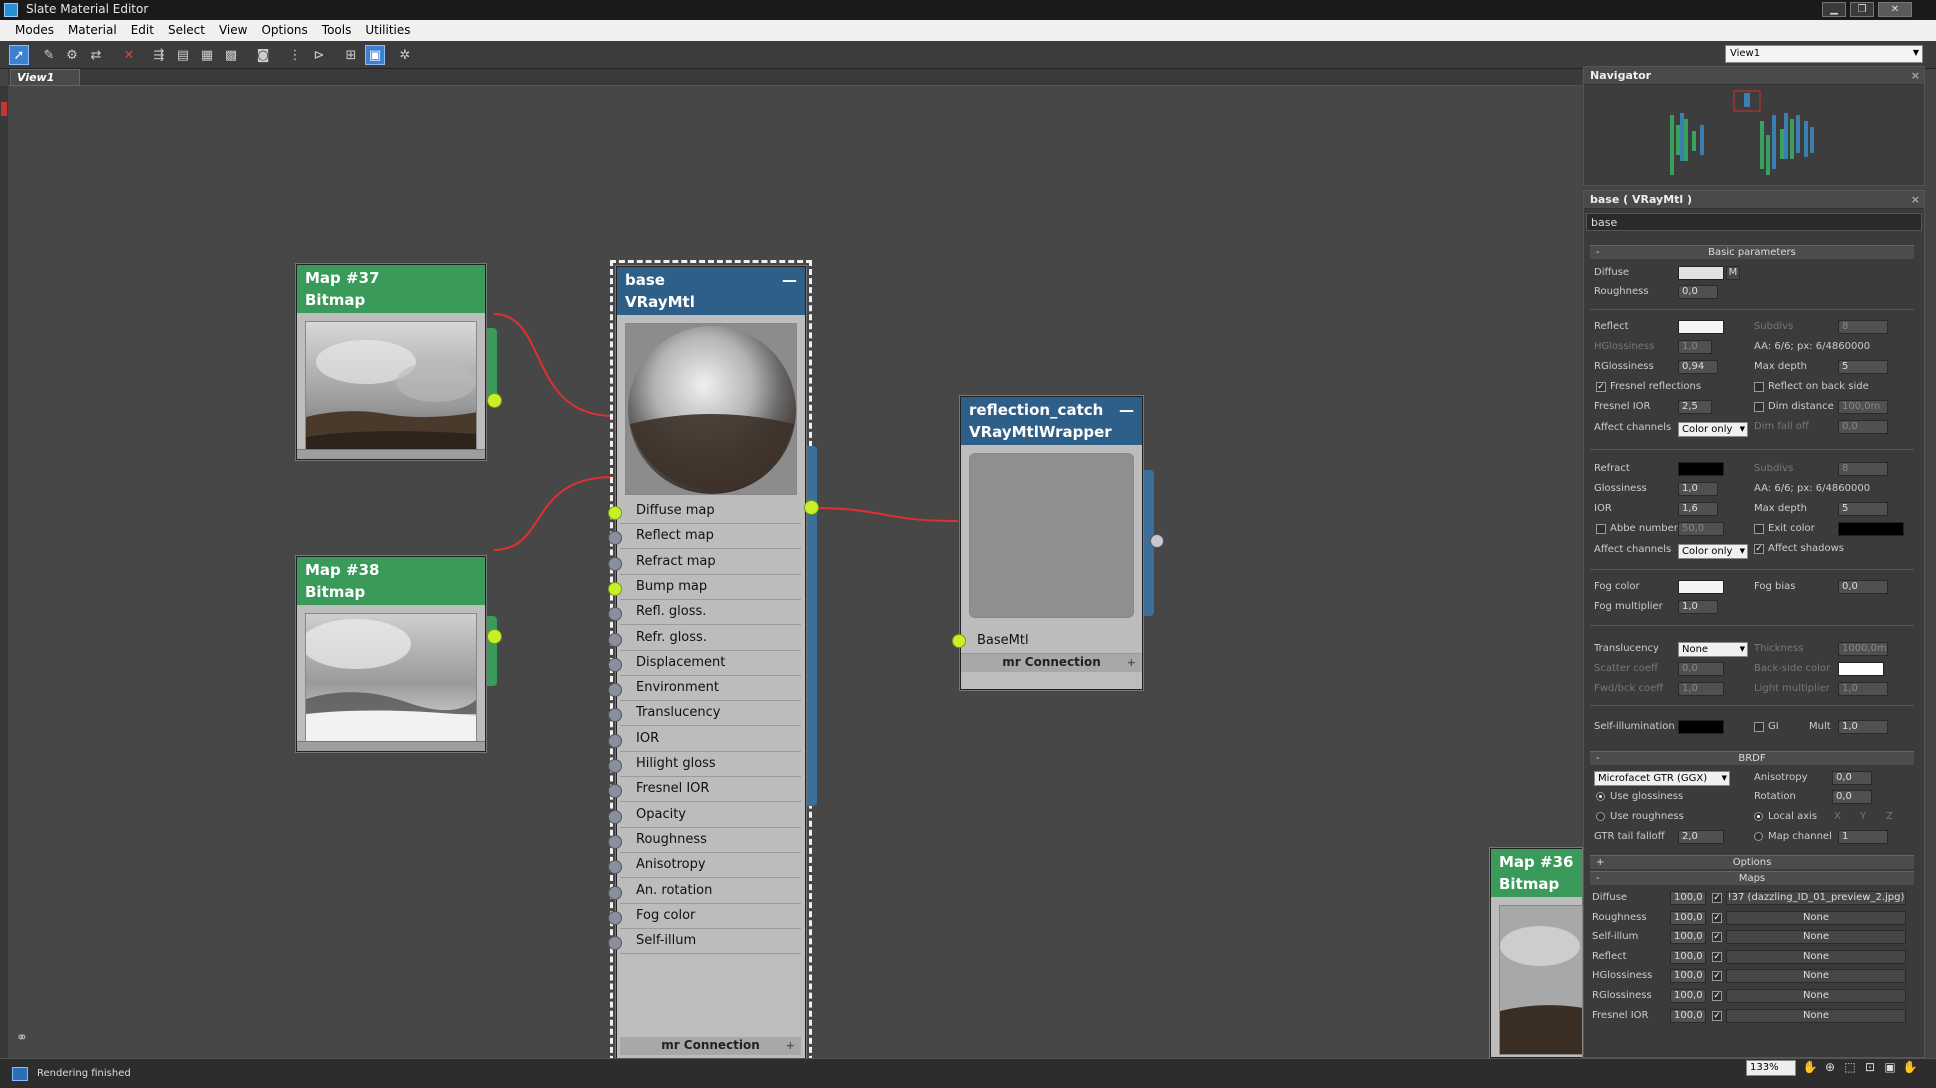  Describe the element at coordinates (959, 641) in the screenshot. I see `basemtl-input-socket` at that location.